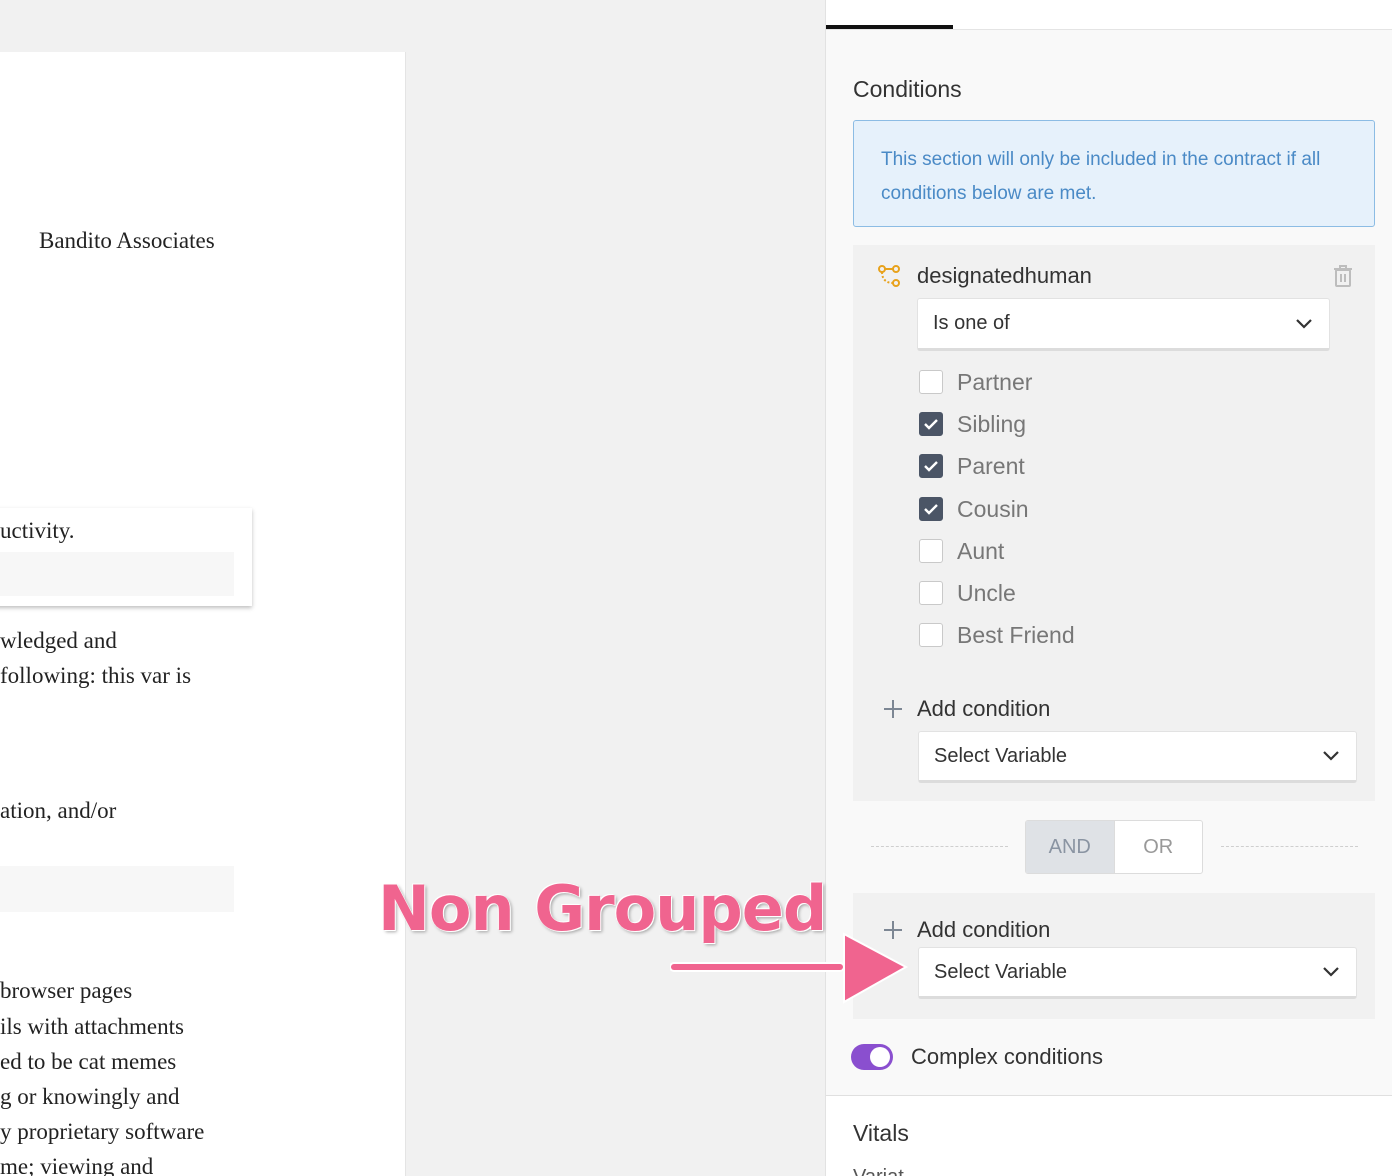 The image size is (1392, 1176). I want to click on document-line: g or knowingly and, so click(90, 1096).